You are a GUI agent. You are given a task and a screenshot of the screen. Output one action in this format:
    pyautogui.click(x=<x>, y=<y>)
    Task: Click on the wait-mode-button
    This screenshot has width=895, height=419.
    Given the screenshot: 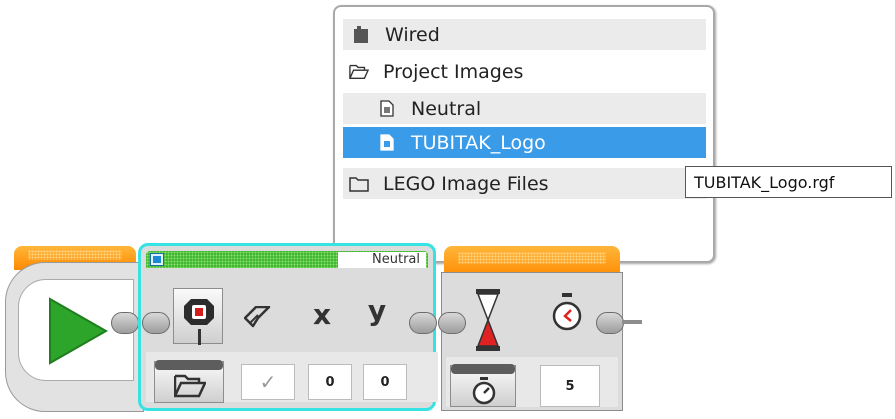 What is the action you would take?
    pyautogui.click(x=483, y=385)
    